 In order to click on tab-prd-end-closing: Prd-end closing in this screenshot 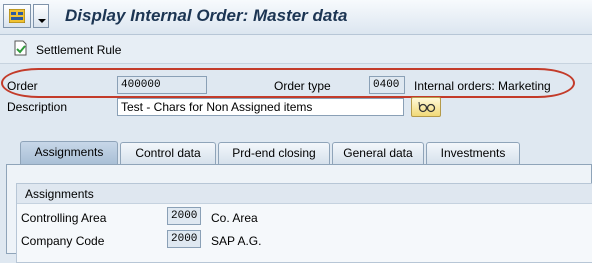, I will do `click(274, 153)`.